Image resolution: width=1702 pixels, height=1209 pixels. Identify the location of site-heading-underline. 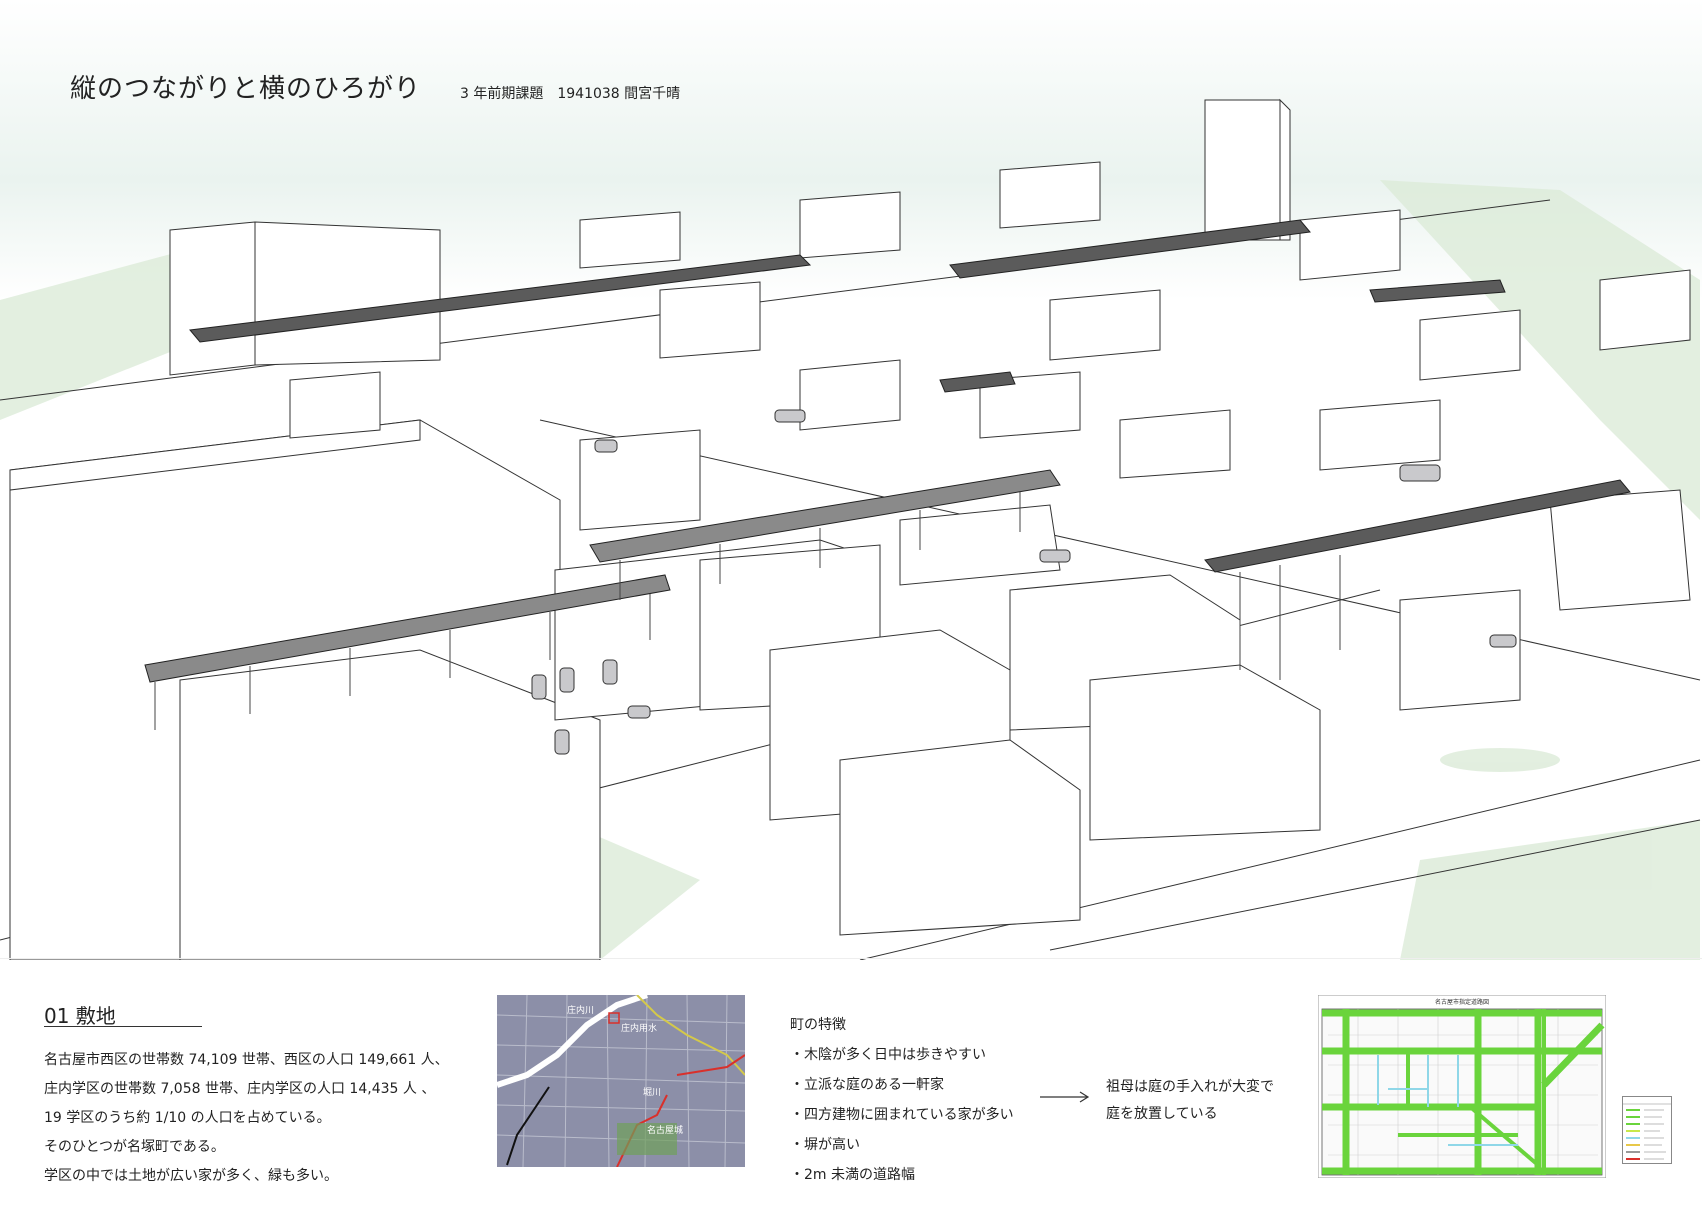
(123, 1026).